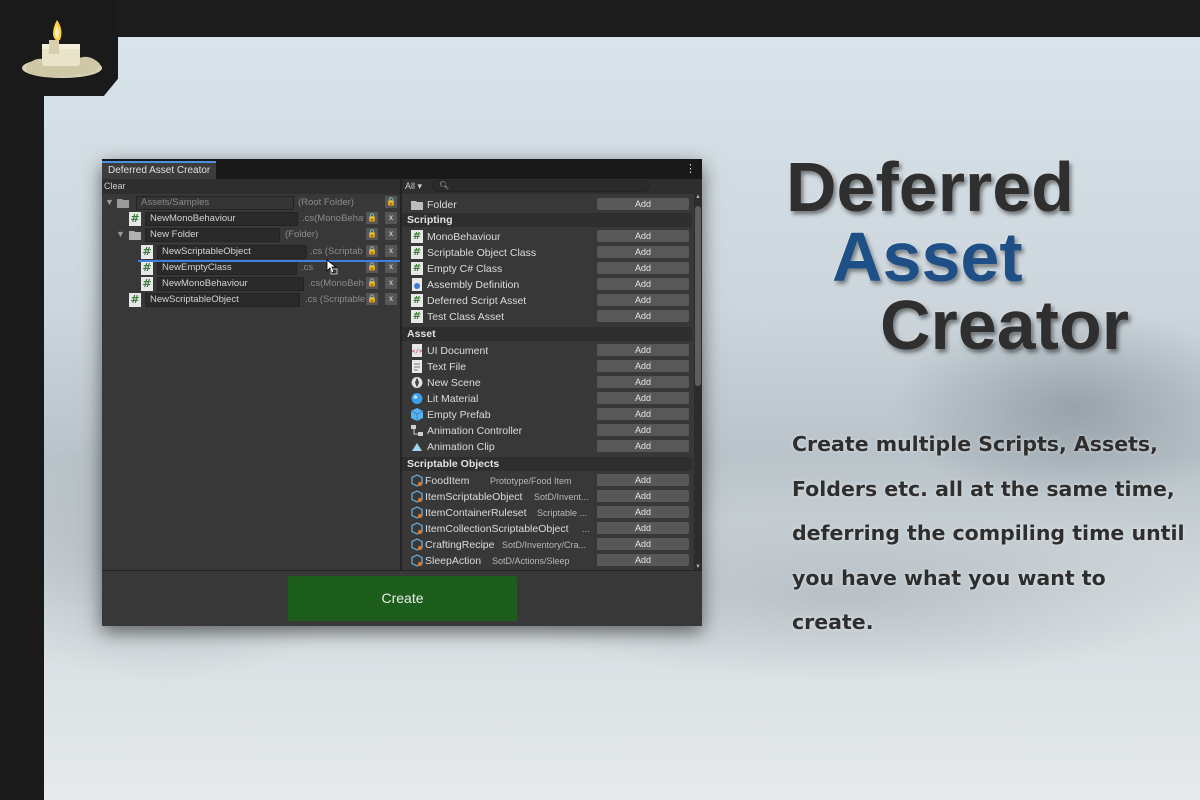 Image resolution: width=1200 pixels, height=800 pixels. Describe the element at coordinates (335, 299) in the screenshot. I see `asset-type-label: .cs (Scriptable` at that location.